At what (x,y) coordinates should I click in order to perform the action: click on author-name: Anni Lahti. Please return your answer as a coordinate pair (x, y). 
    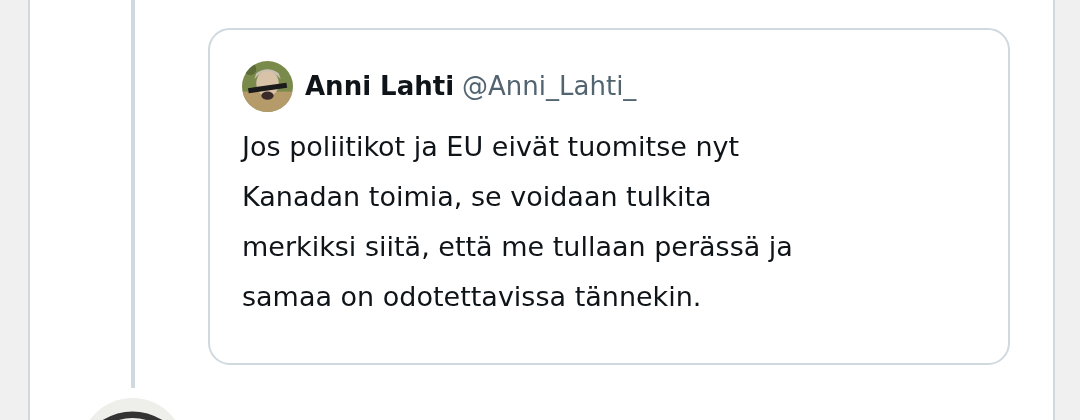
    Looking at the image, I should click on (380, 86).